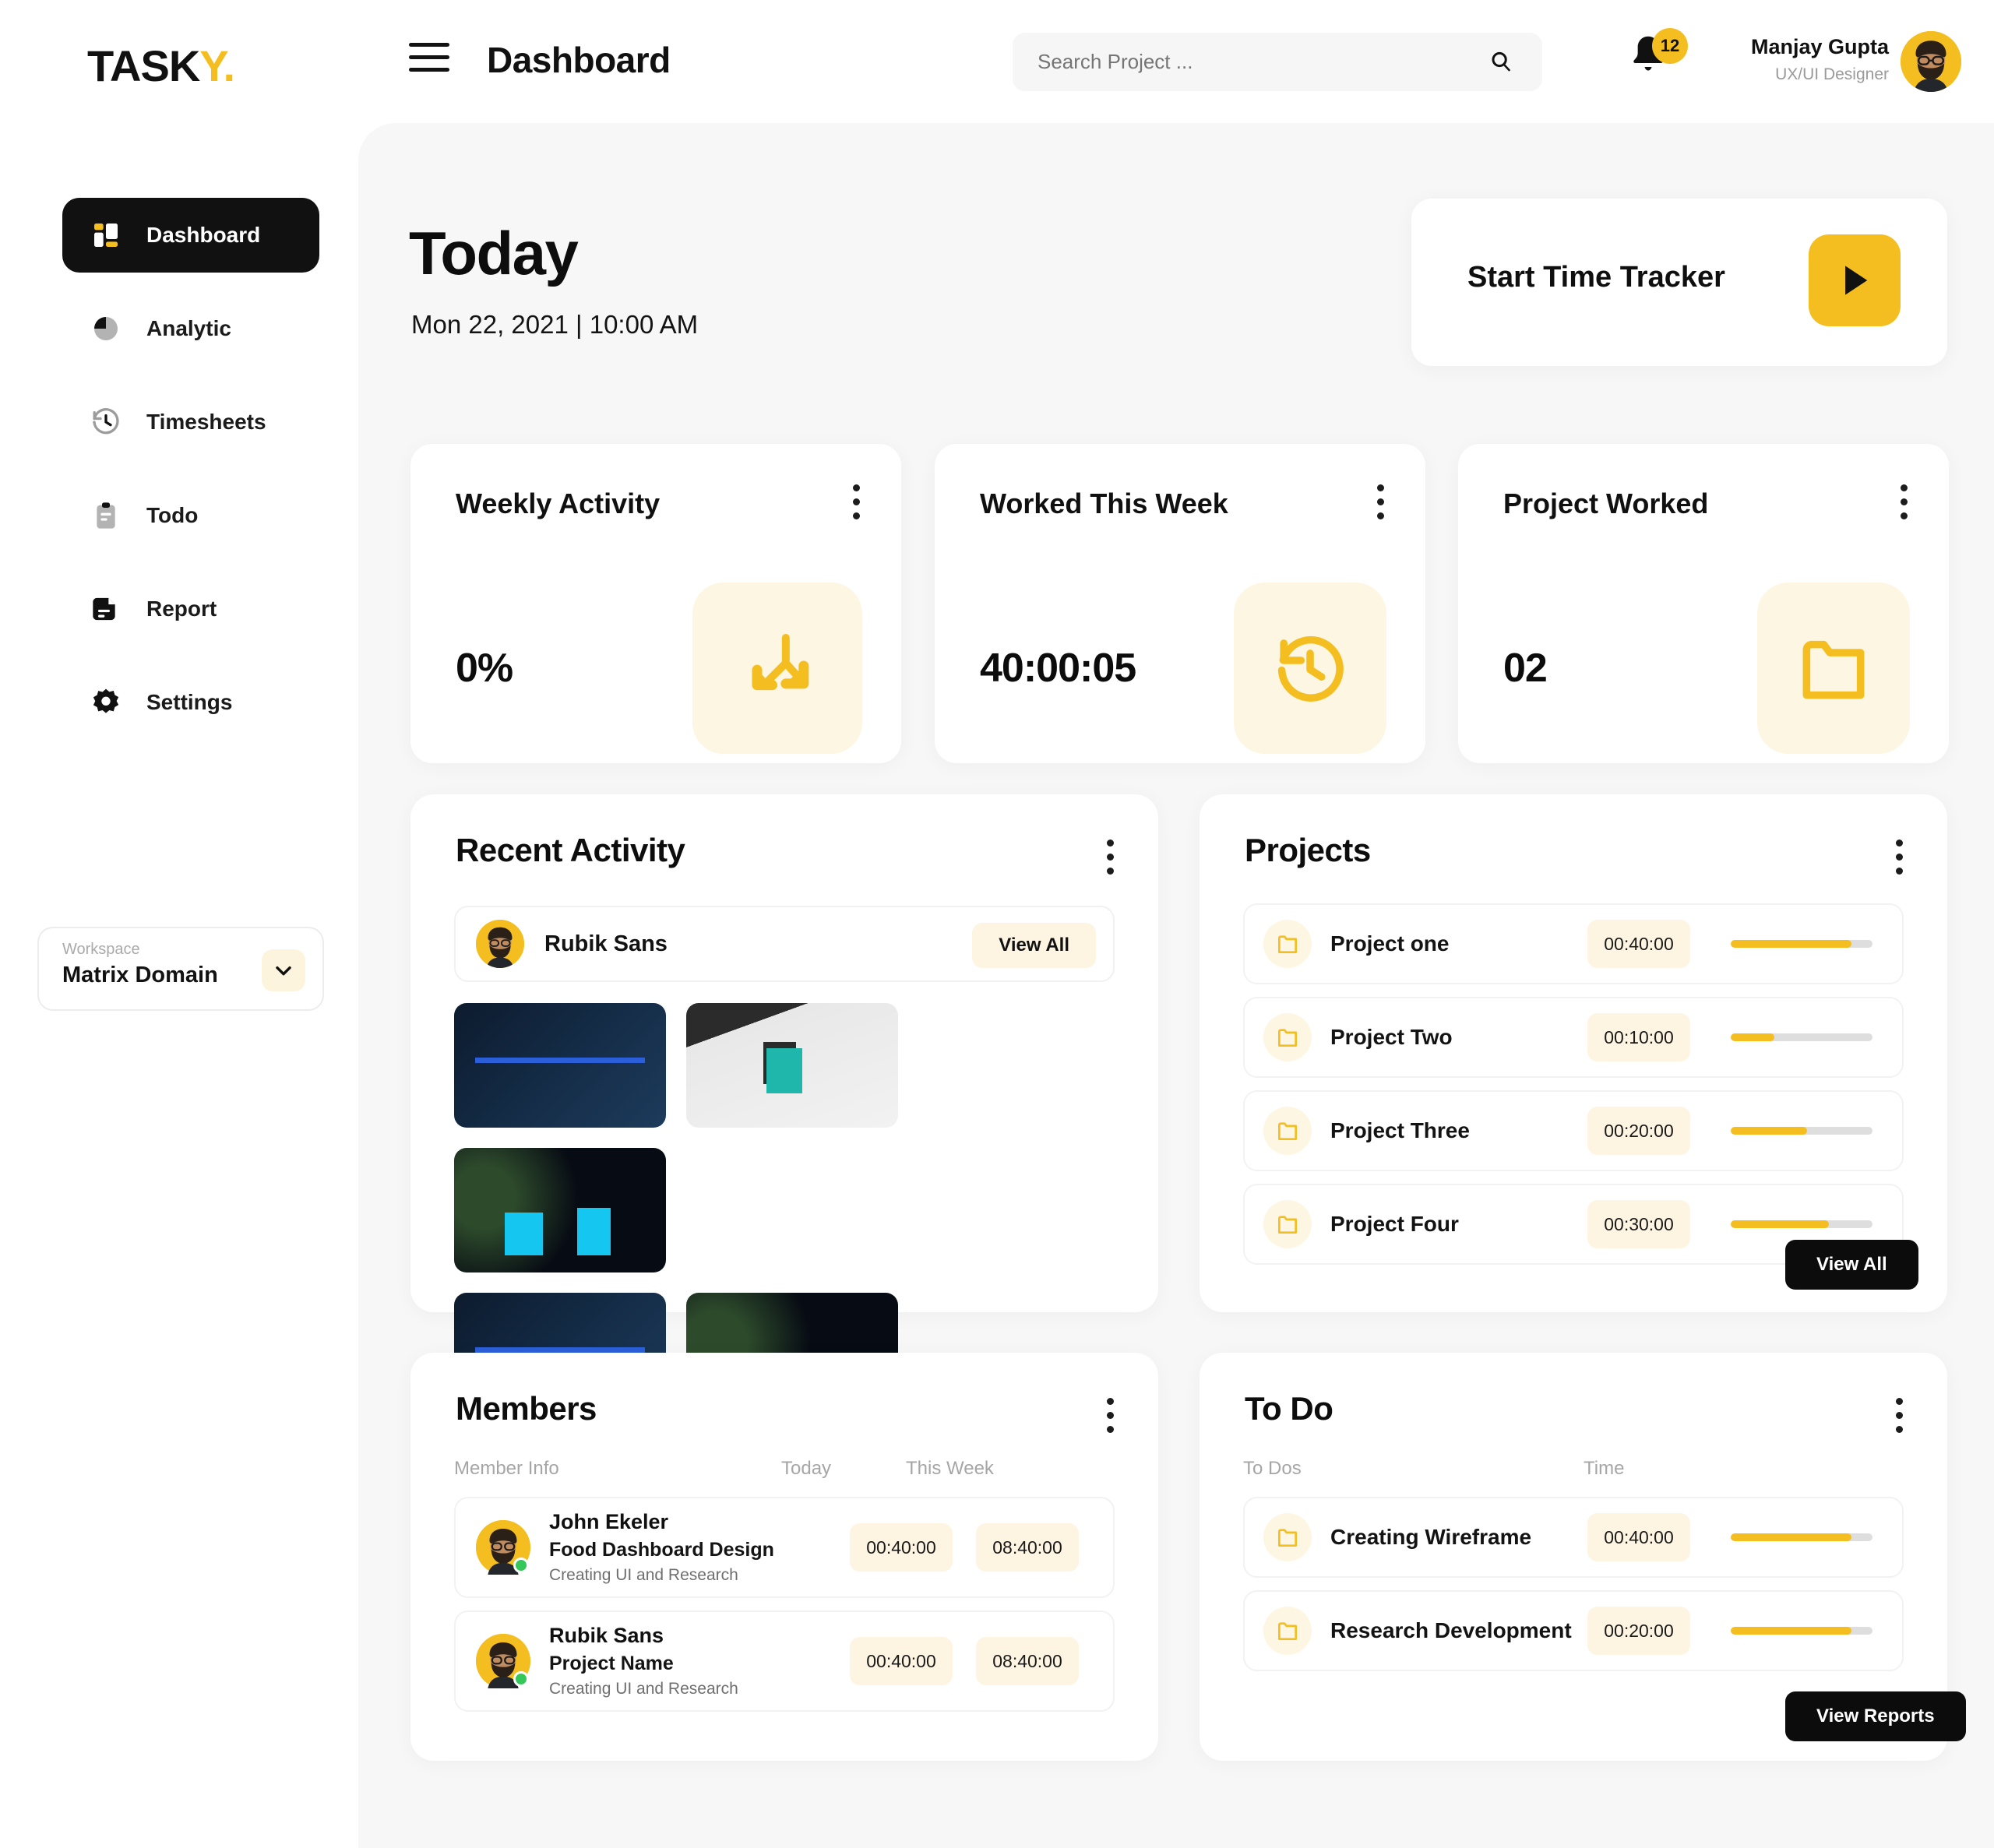 The width and height of the screenshot is (1994, 1848). Describe the element at coordinates (1596, 277) in the screenshot. I see `tracker-label: Start Time Tracker` at that location.